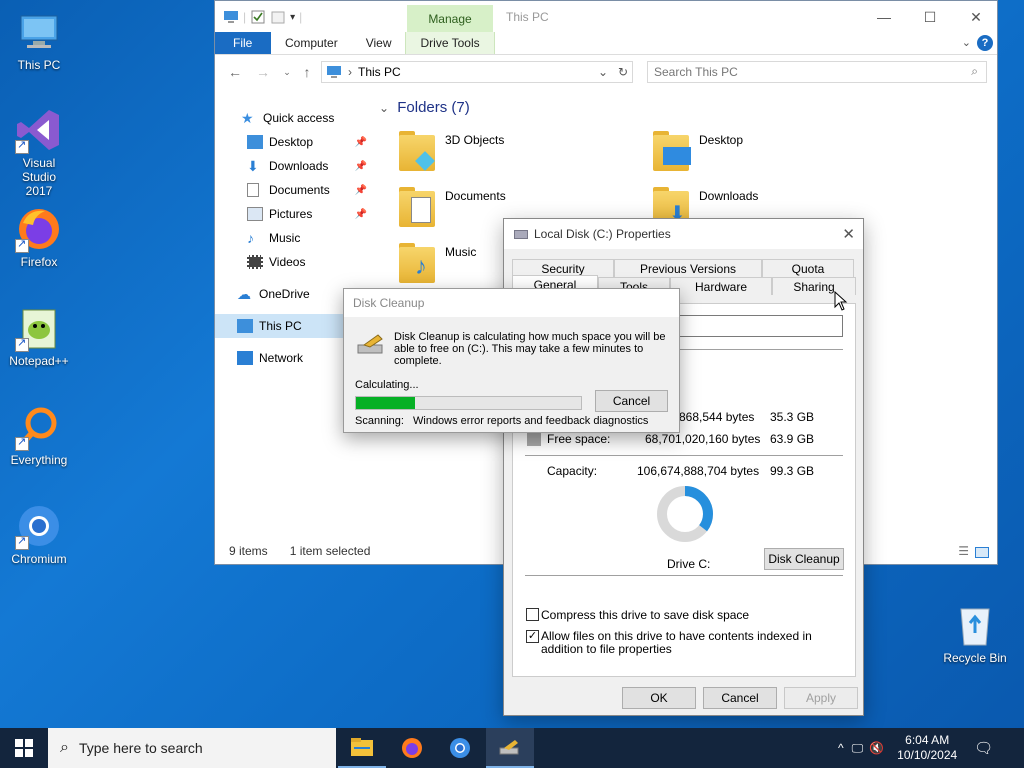  Describe the element at coordinates (362, 748) in the screenshot. I see `taskbar-file-explorer` at that location.